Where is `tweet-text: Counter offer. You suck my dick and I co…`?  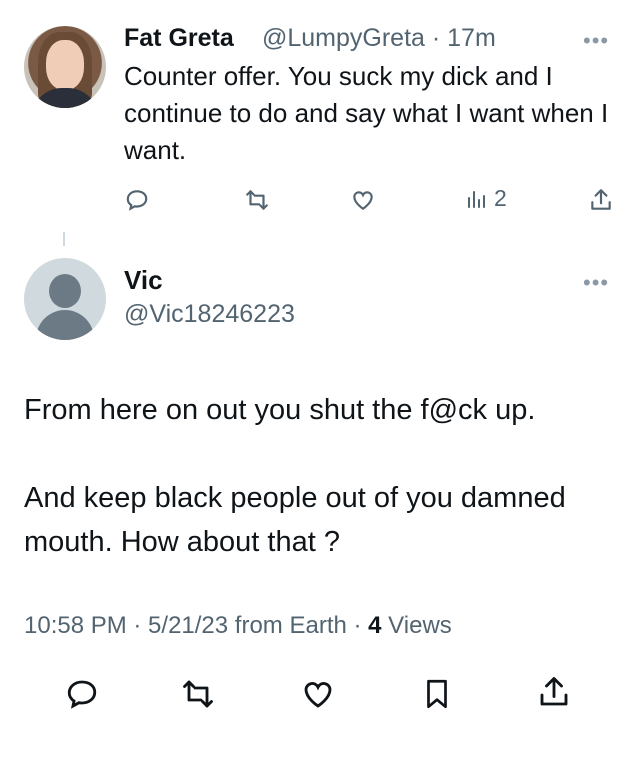
tweet-text: Counter offer. You suck my dick and I co… is located at coordinates (366, 113).